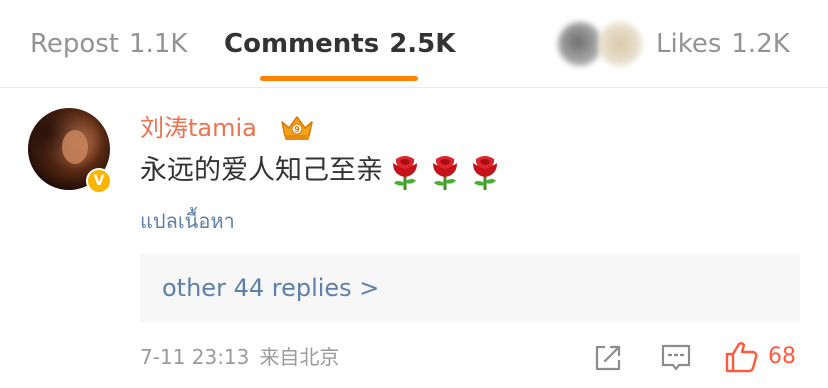  I want to click on tab-comments-count: 2.5K, so click(422, 44).